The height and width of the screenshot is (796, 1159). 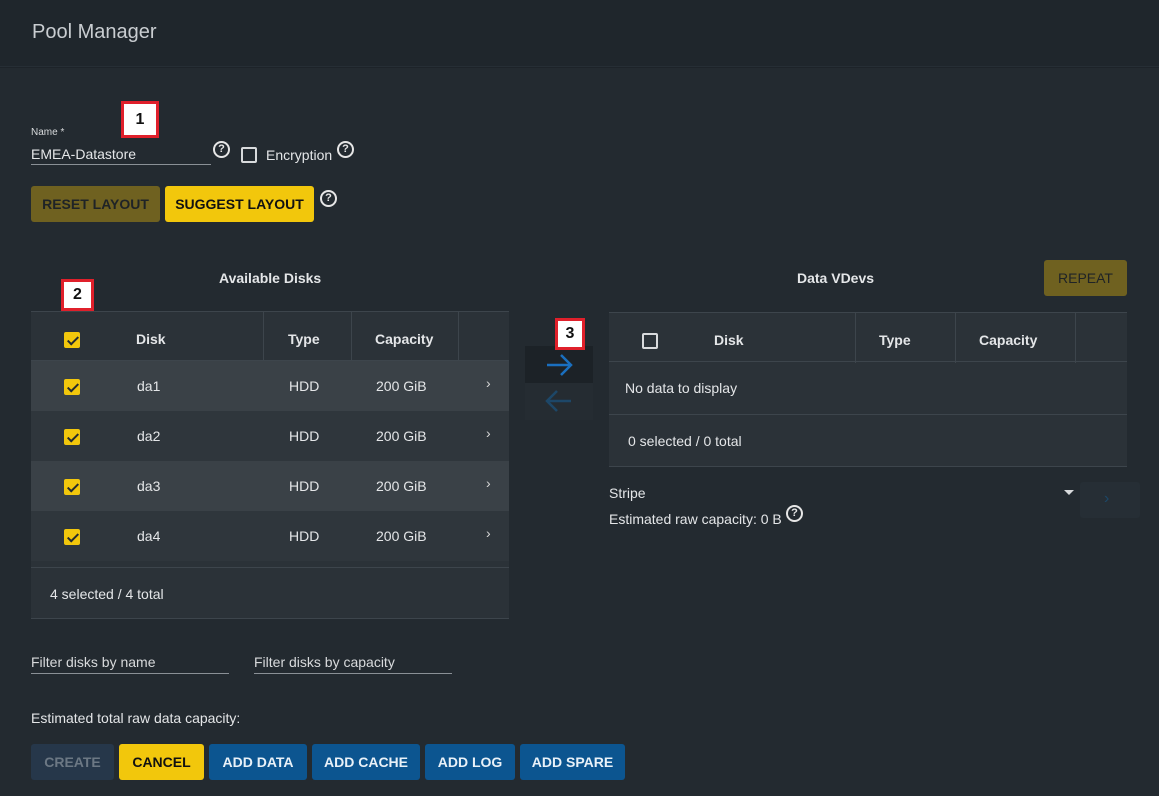 What do you see at coordinates (304, 339) in the screenshot?
I see `available-col-type: Type` at bounding box center [304, 339].